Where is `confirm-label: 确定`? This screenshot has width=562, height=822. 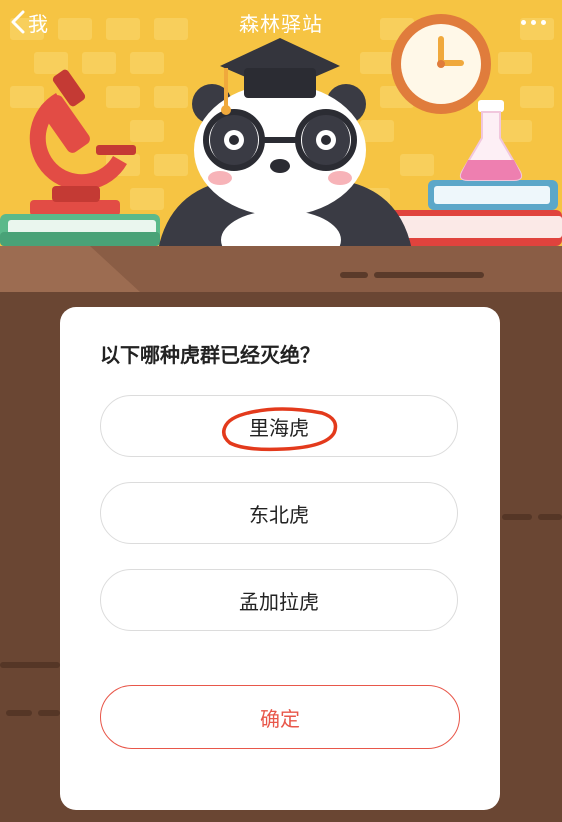
confirm-label: 确定 is located at coordinates (280, 718).